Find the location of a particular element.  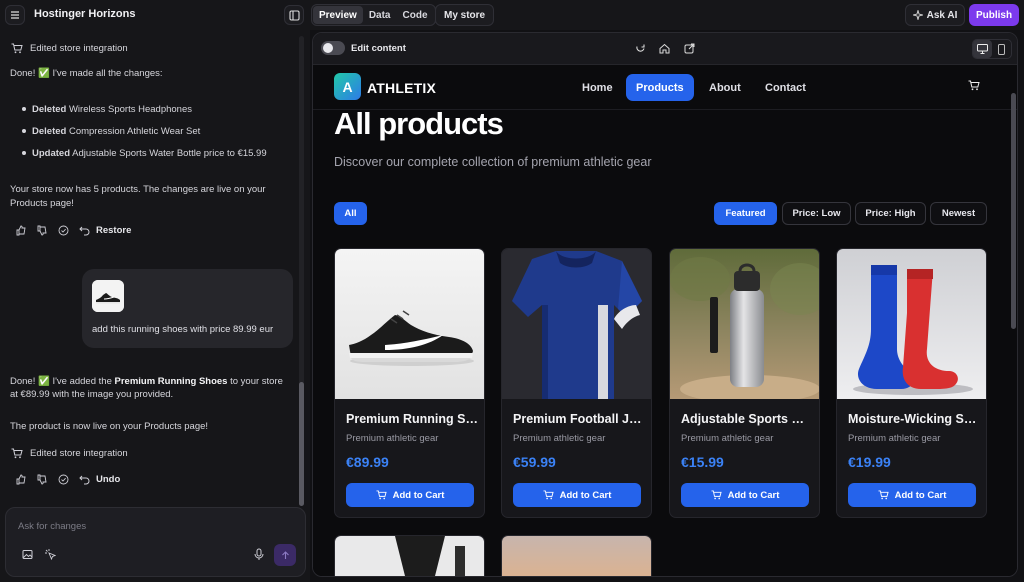

edit-content-toggle is located at coordinates (333, 48).